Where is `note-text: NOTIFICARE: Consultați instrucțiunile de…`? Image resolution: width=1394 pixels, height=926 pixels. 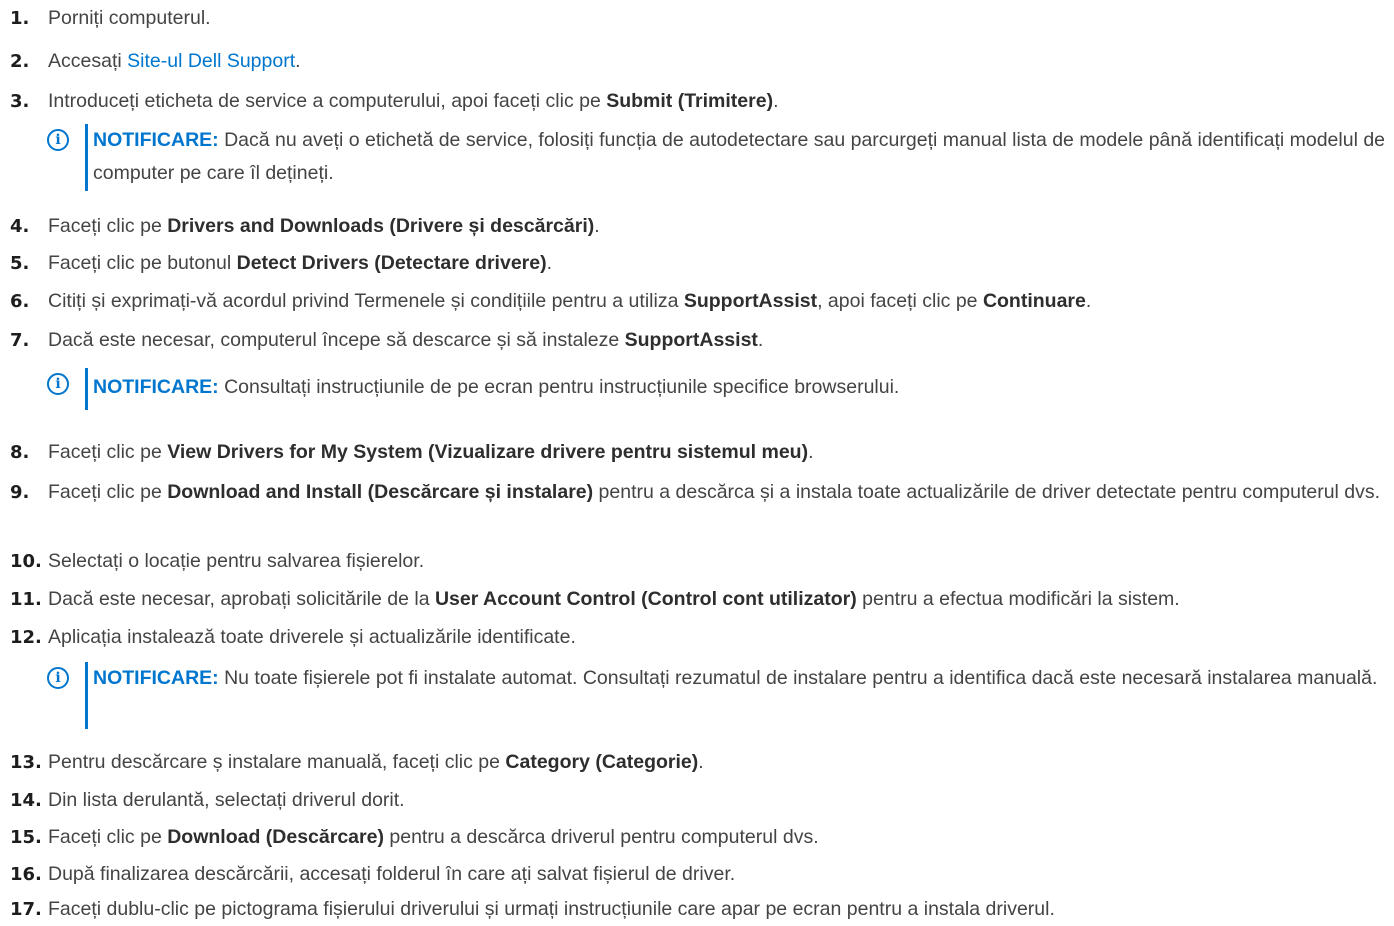 note-text: NOTIFICARE: Consultați instrucțiunile de… is located at coordinates (496, 387).